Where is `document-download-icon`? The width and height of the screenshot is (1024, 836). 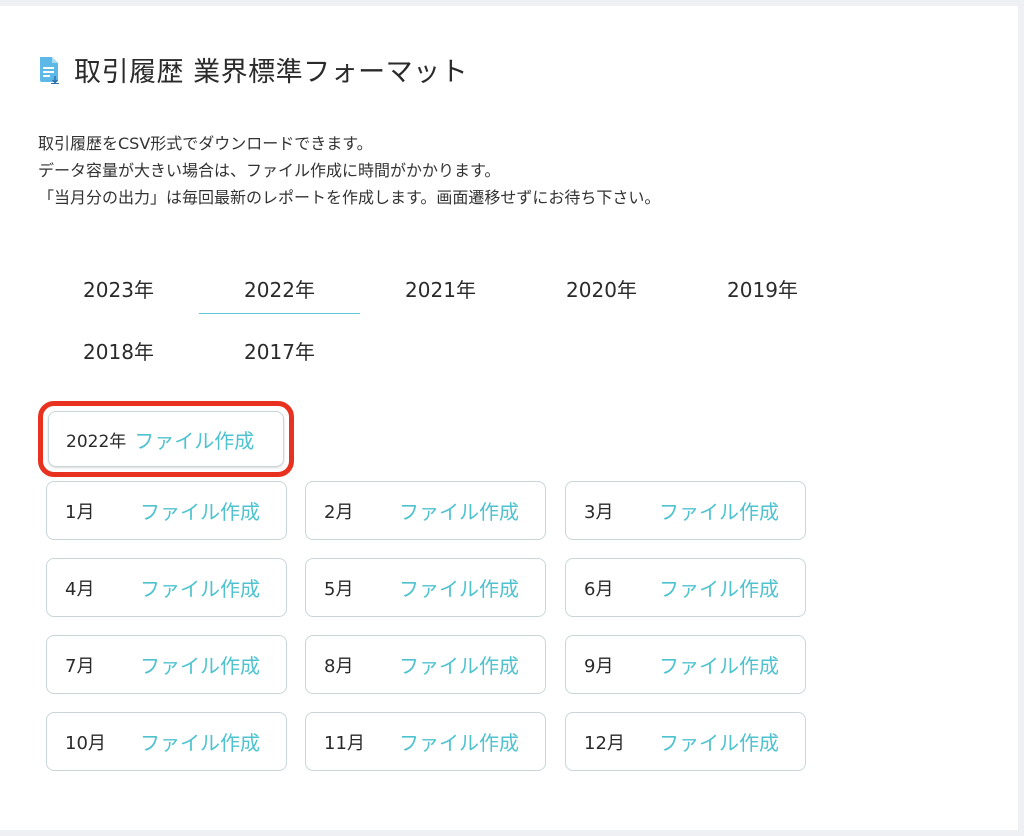
document-download-icon is located at coordinates (49, 70).